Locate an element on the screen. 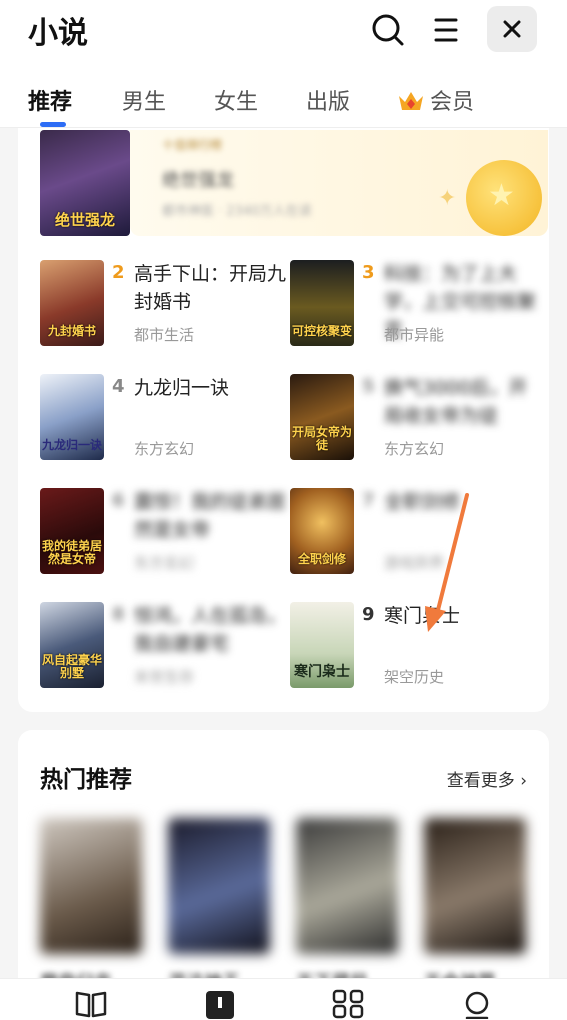 The width and height of the screenshot is (567, 1020). rank-number: 5 is located at coordinates (368, 386).